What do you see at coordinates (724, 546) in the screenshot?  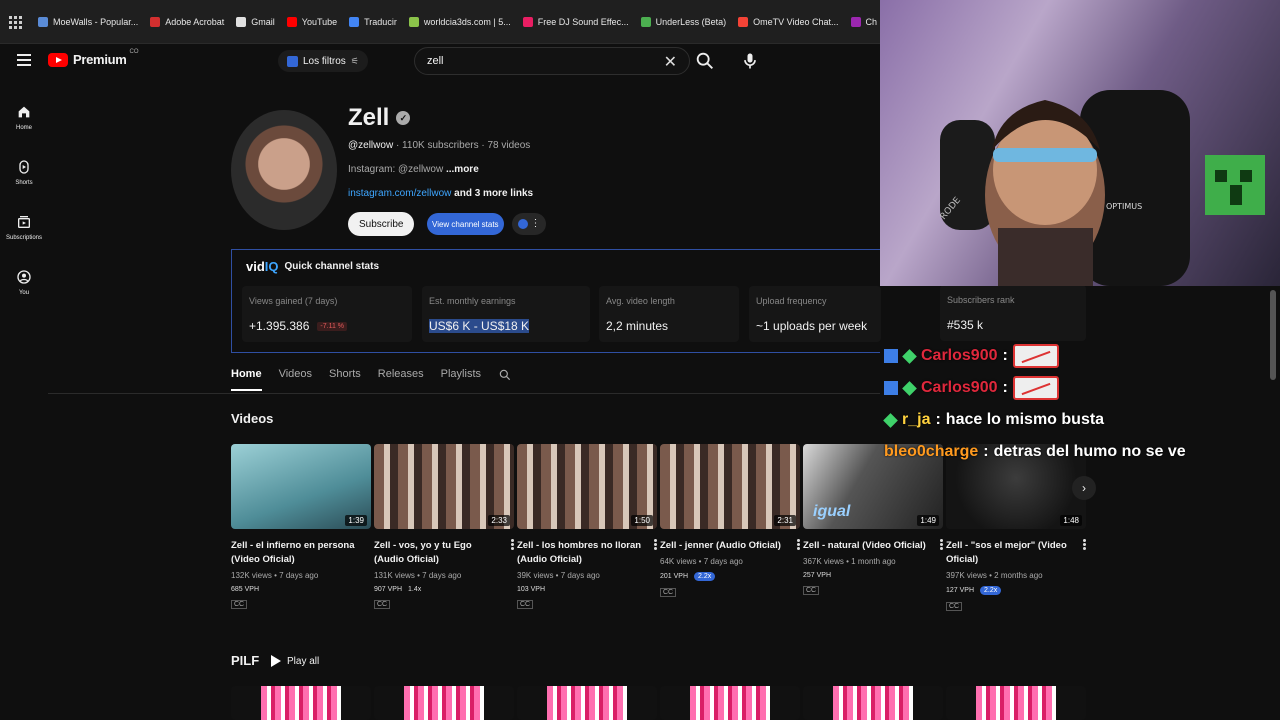 I see `video-title: Zell - jenner (Audio Oficial)` at bounding box center [724, 546].